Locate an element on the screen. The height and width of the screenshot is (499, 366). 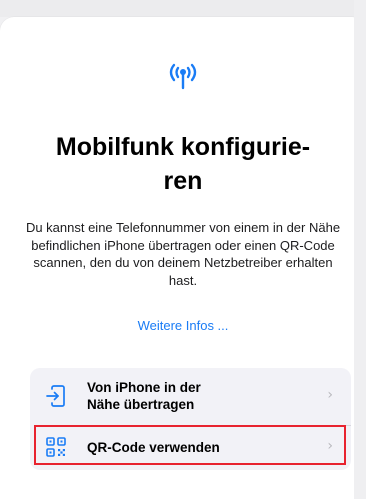
transfer-from-iphone-option: Von iPhone in der Nähe übertragen › is located at coordinates (190, 396).